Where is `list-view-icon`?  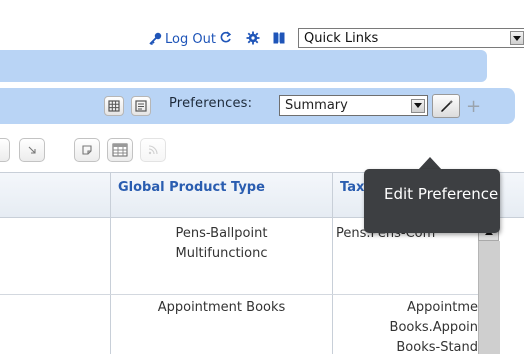 list-view-icon is located at coordinates (141, 106).